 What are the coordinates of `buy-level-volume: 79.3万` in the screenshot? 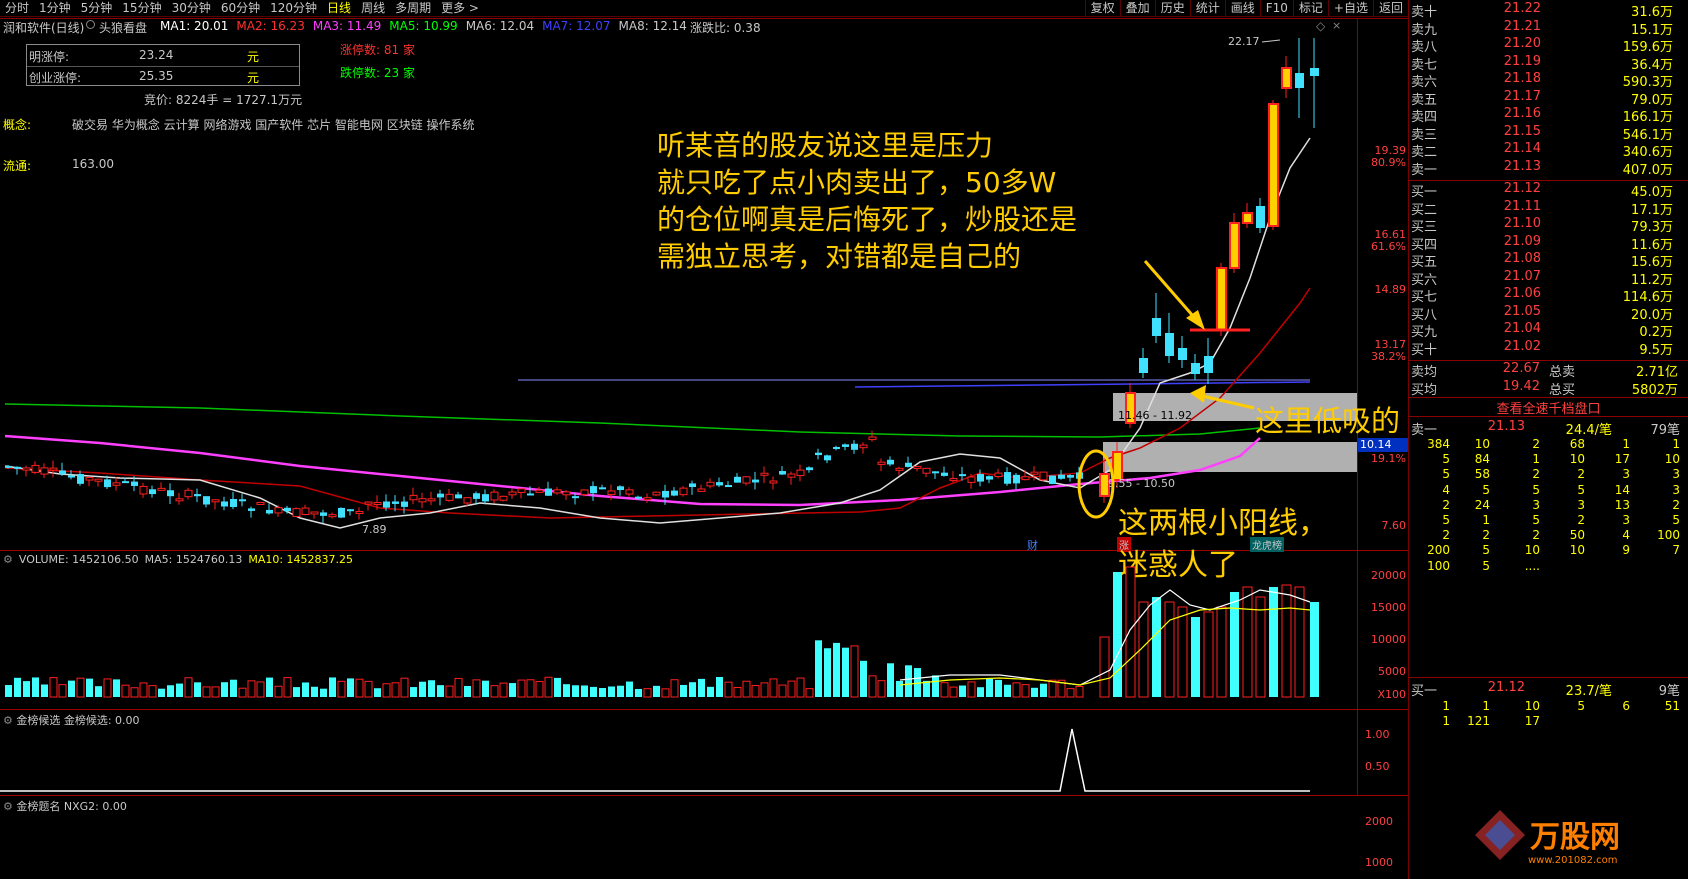 It's located at (1652, 227).